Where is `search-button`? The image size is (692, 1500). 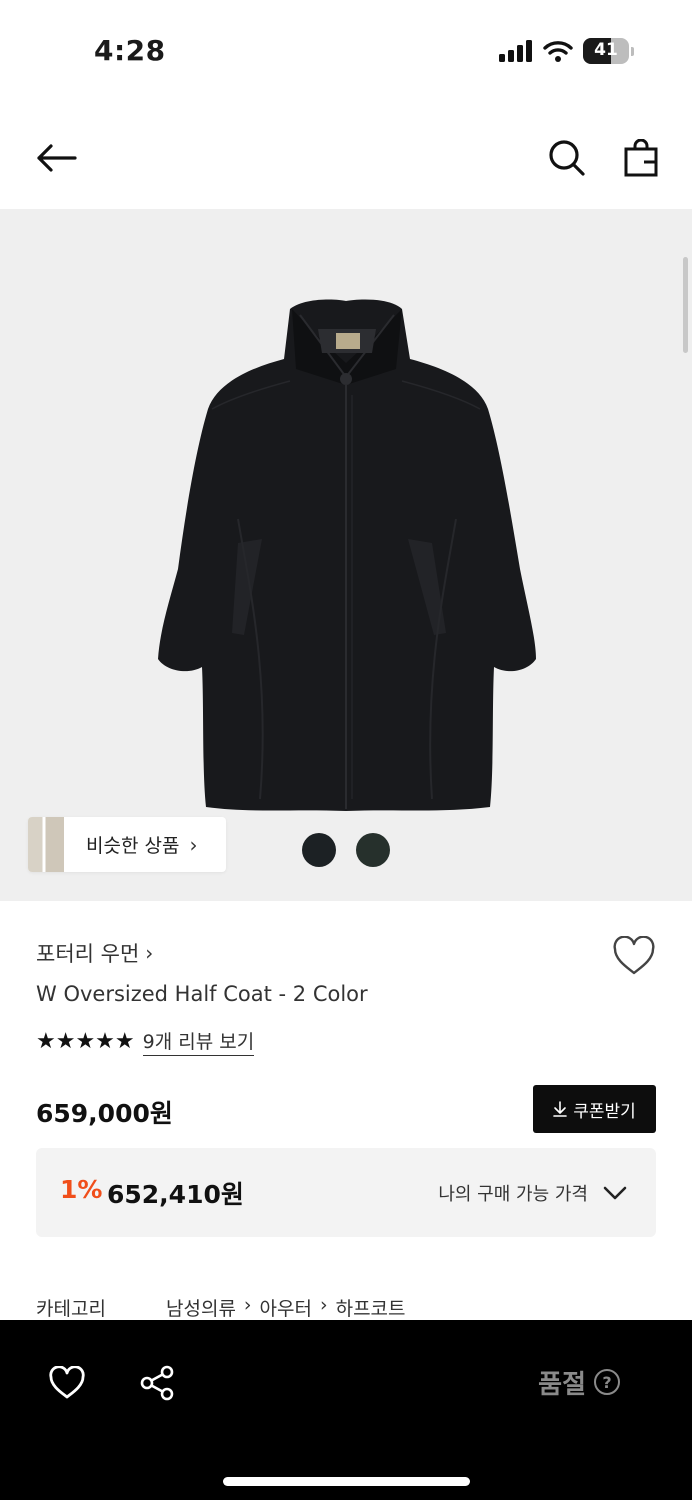 search-button is located at coordinates (567, 158).